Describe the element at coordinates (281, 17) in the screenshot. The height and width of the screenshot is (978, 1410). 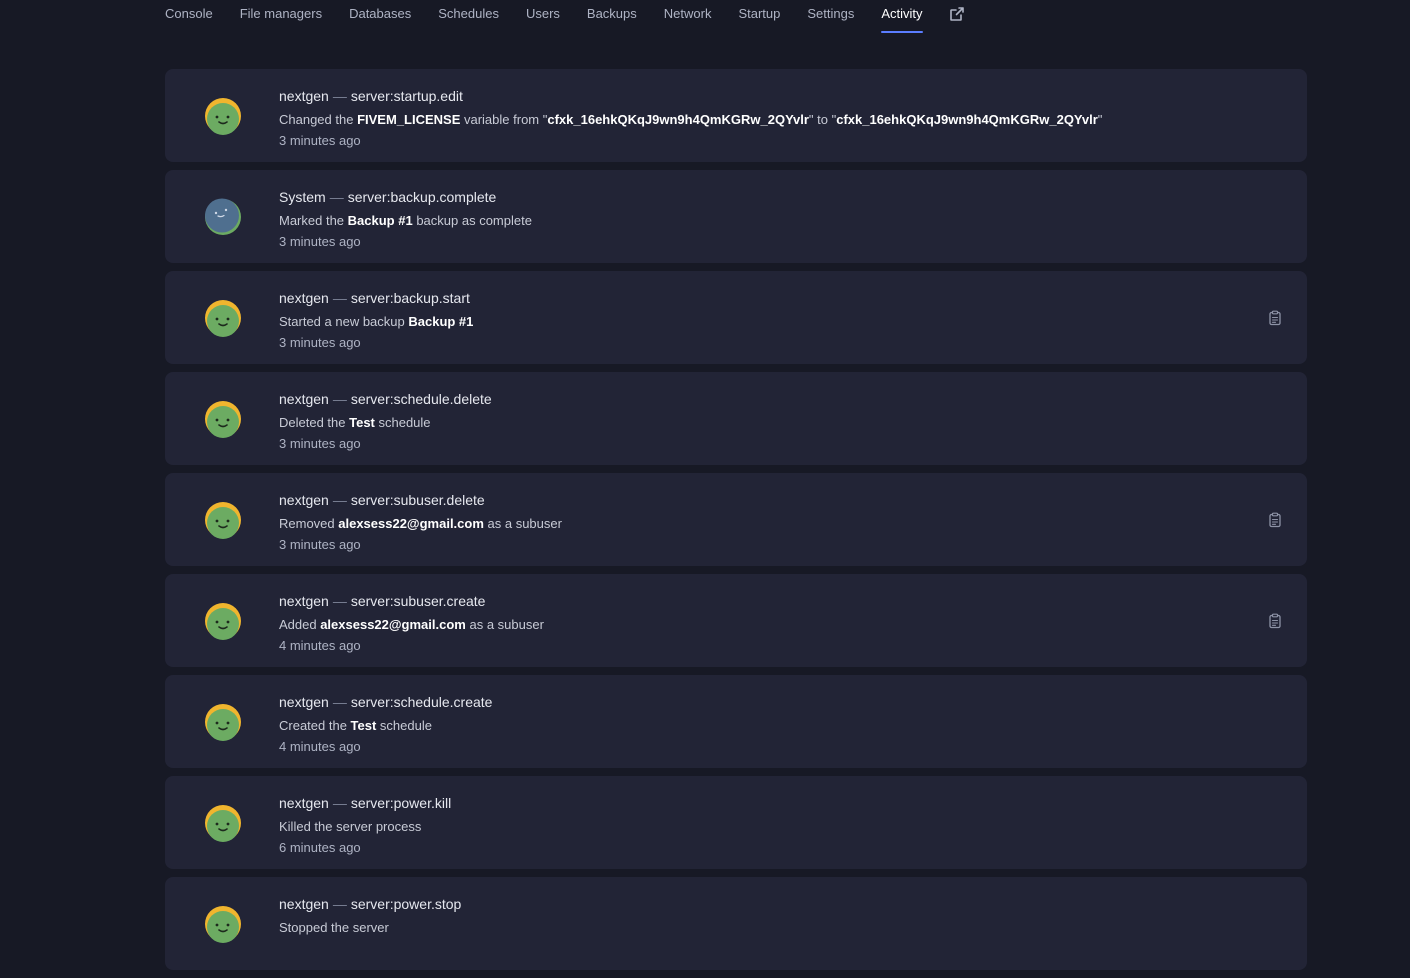
I see `tab-file-managers: File managers` at that location.